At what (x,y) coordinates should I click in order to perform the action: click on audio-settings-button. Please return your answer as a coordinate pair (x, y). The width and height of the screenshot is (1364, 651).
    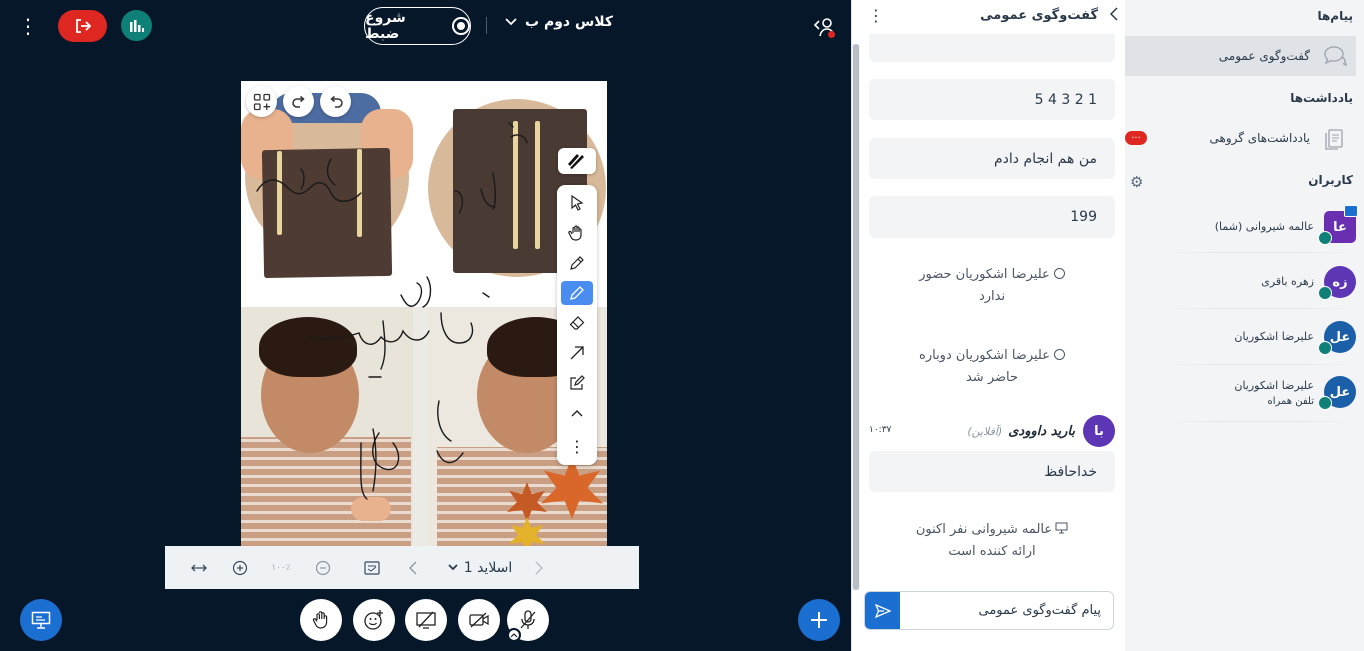
    Looking at the image, I should click on (514, 635).